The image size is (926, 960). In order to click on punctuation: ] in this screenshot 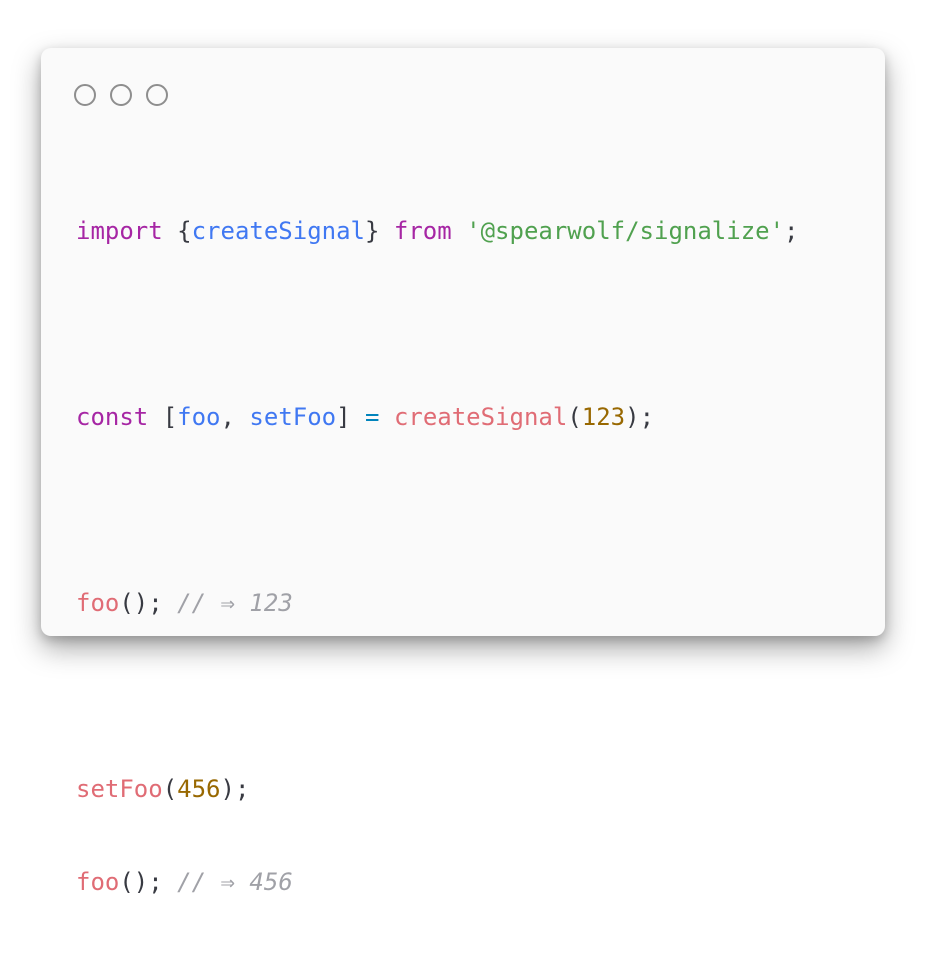, I will do `click(343, 417)`.